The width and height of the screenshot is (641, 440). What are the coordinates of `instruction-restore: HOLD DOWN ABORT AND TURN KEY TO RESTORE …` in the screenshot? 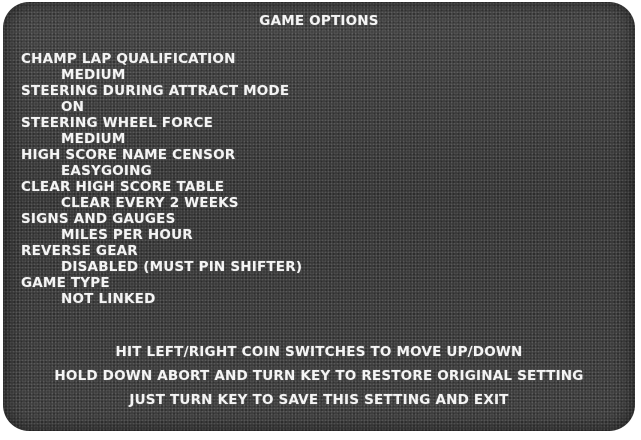 It's located at (319, 376).